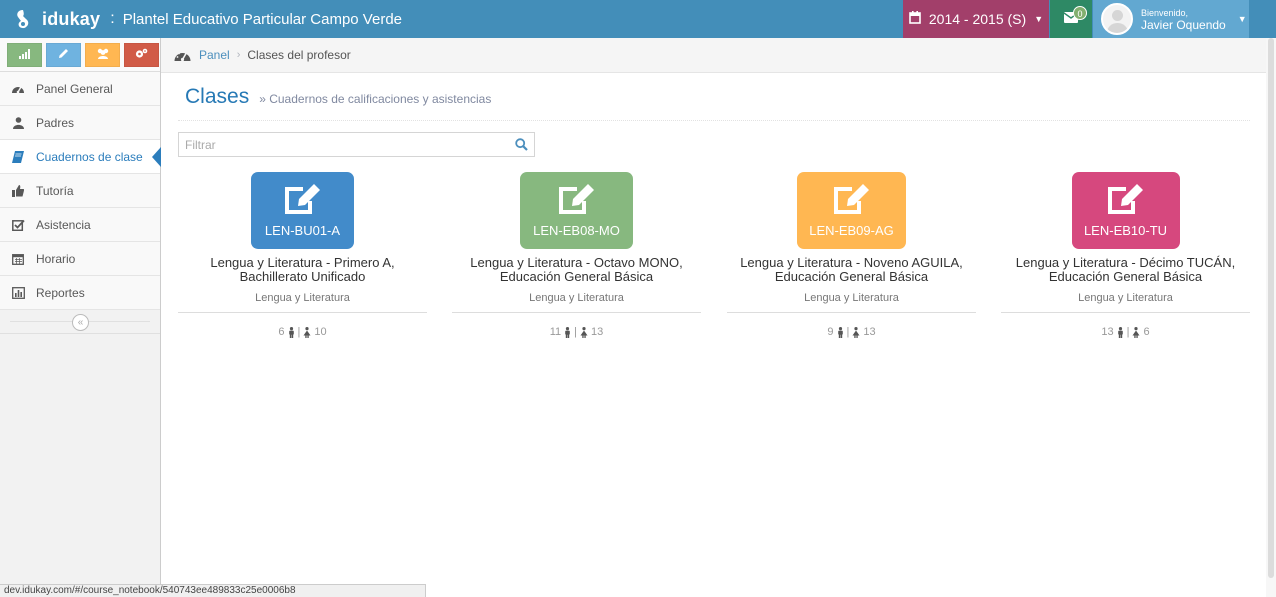 This screenshot has height=597, width=1276. I want to click on course-code: LEN-EB09-AG, so click(851, 230).